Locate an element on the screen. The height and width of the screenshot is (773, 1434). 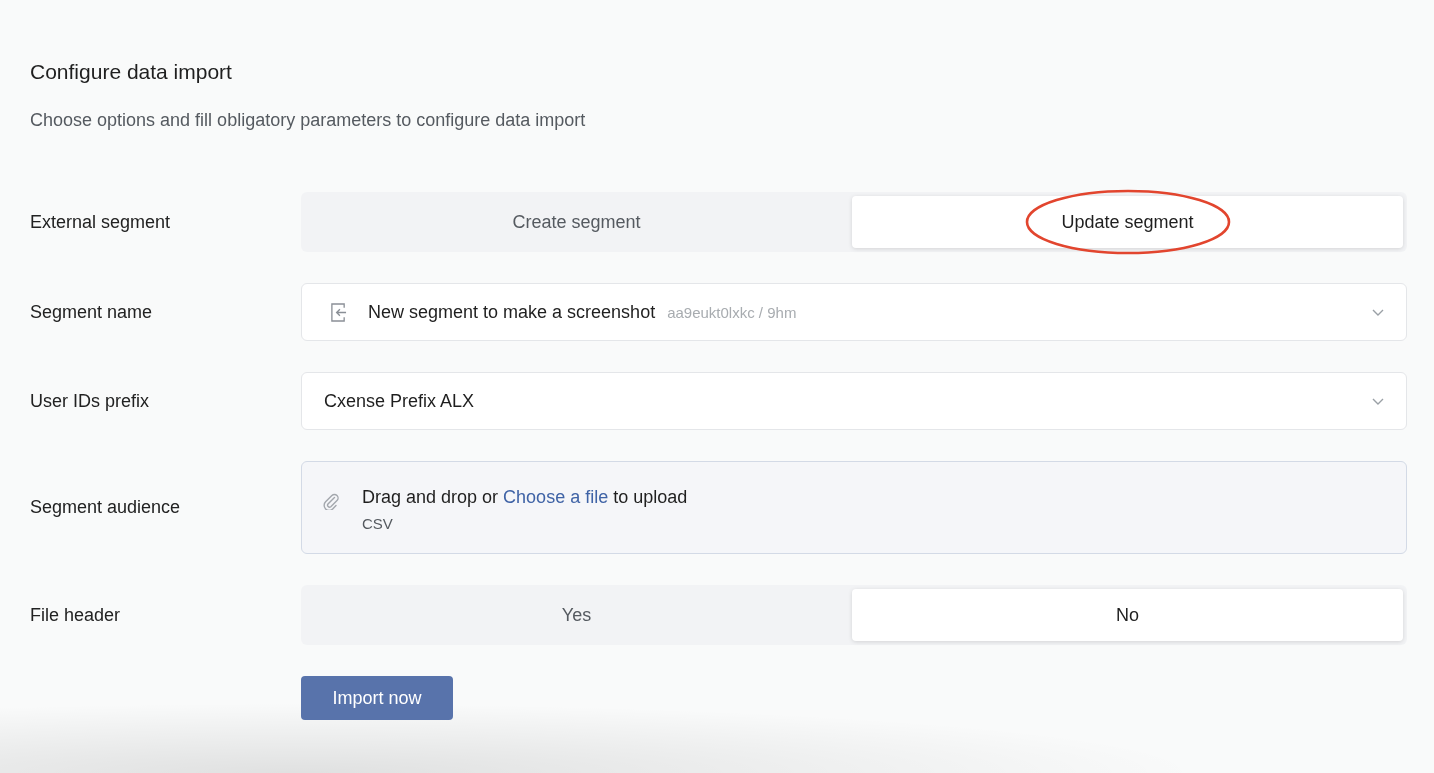
field-label: File header is located at coordinates (76, 615).